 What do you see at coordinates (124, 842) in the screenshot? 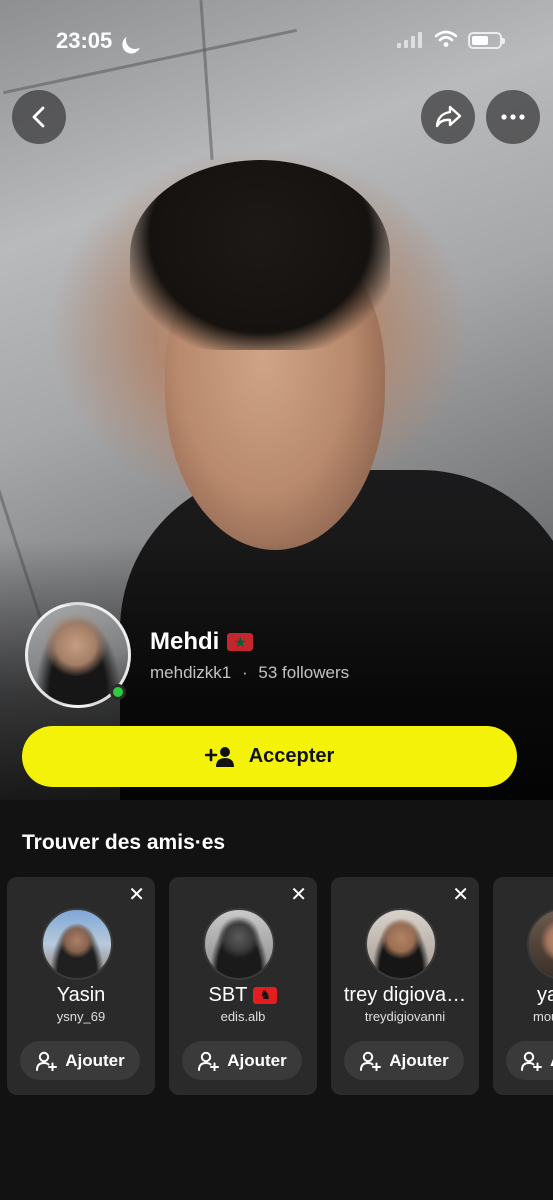
I see `find-friends-title: Trouver des amis·es` at bounding box center [124, 842].